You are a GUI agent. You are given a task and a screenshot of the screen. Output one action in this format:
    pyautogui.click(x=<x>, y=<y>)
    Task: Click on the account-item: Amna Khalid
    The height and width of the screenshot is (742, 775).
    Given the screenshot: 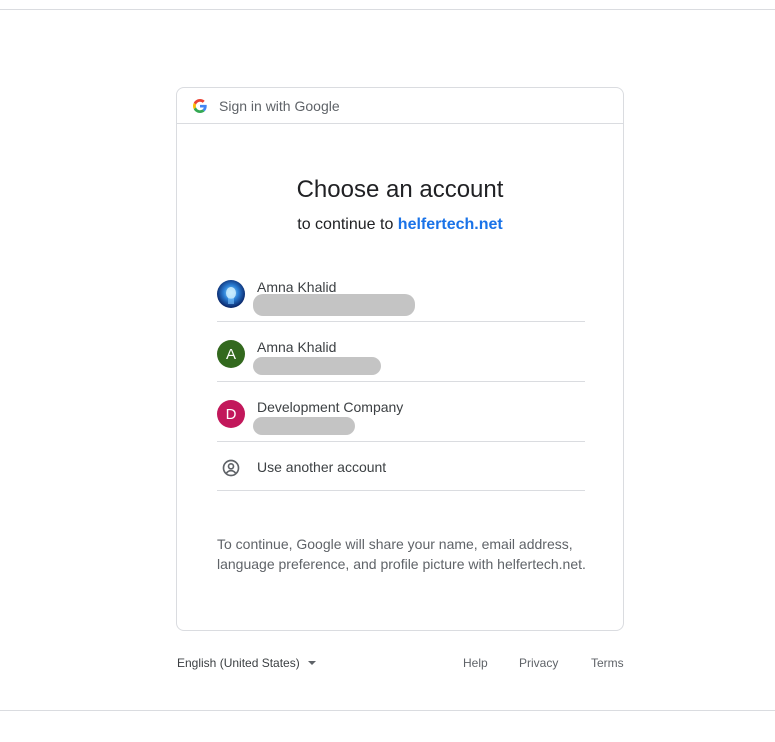 What is the action you would take?
    pyautogui.click(x=401, y=292)
    